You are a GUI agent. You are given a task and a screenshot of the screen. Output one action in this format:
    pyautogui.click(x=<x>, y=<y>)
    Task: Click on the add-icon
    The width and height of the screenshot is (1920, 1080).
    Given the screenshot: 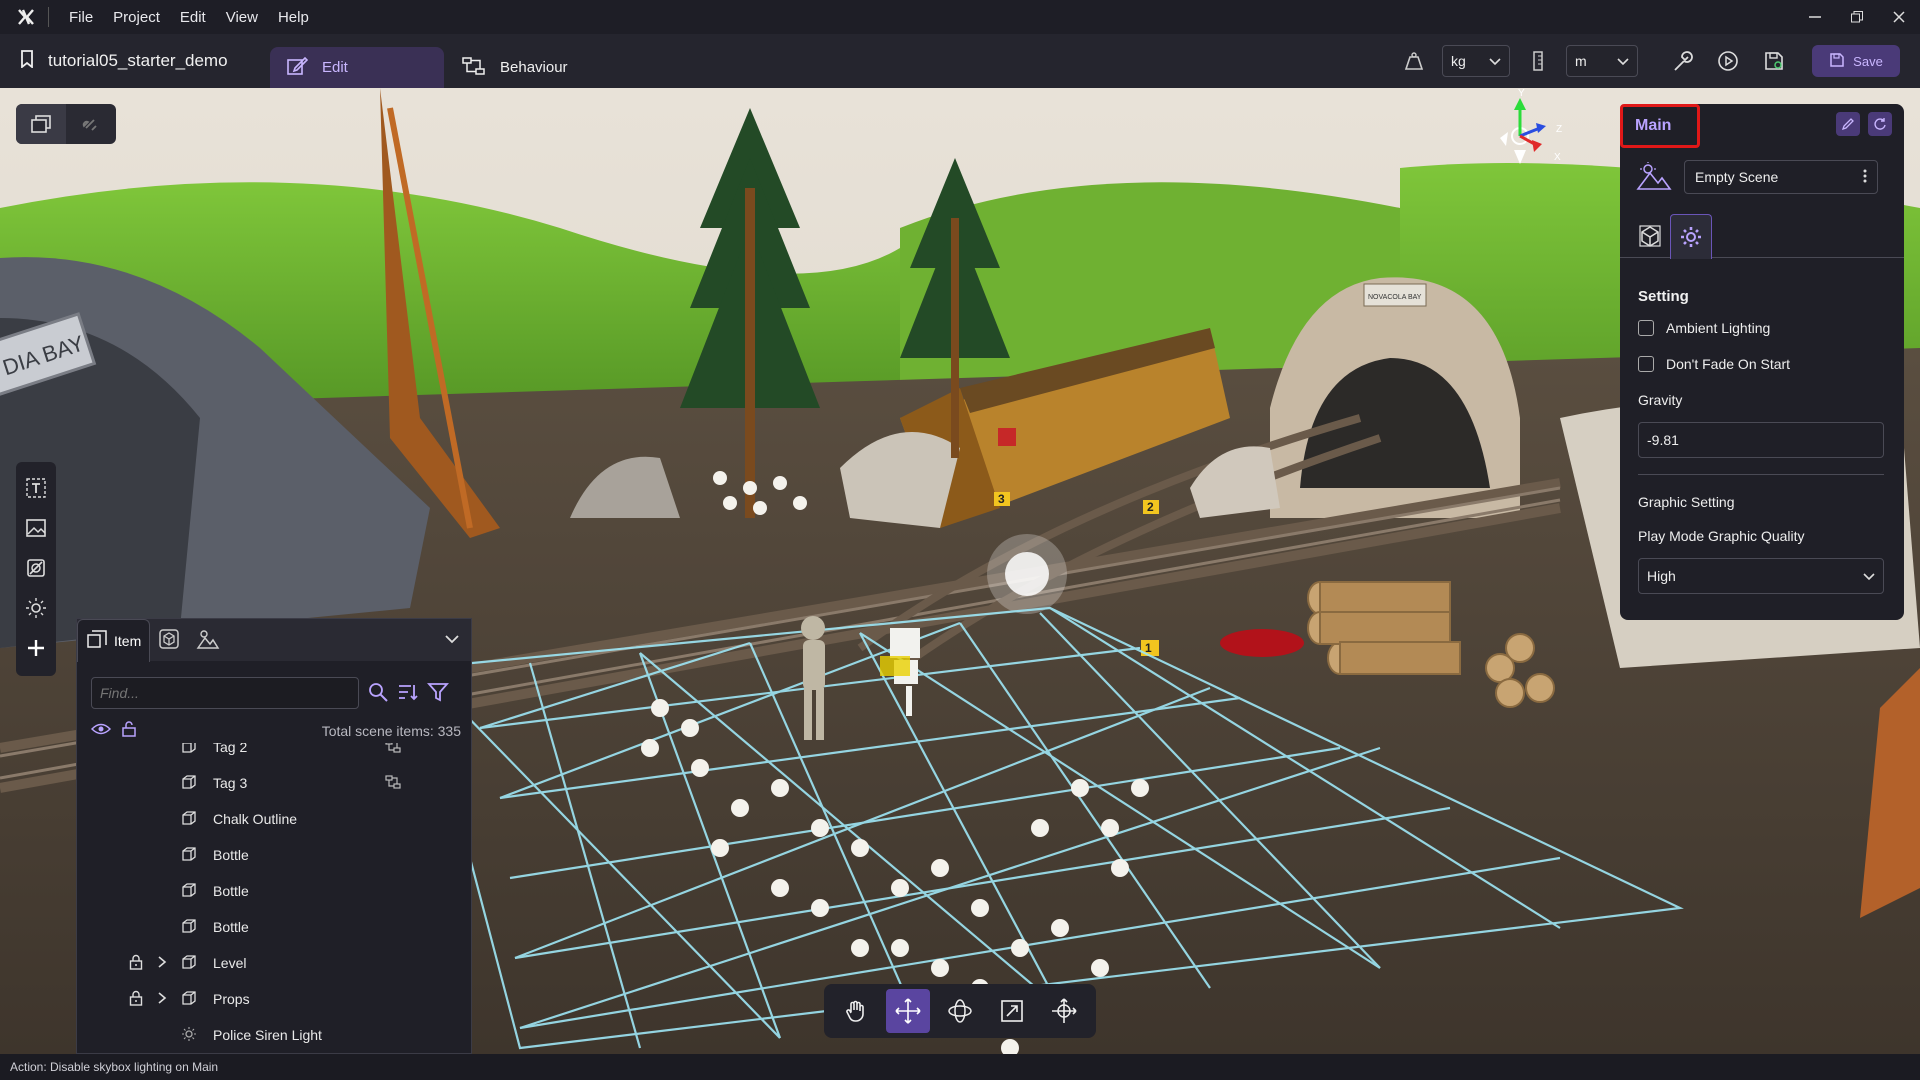 What is the action you would take?
    pyautogui.click(x=36, y=648)
    